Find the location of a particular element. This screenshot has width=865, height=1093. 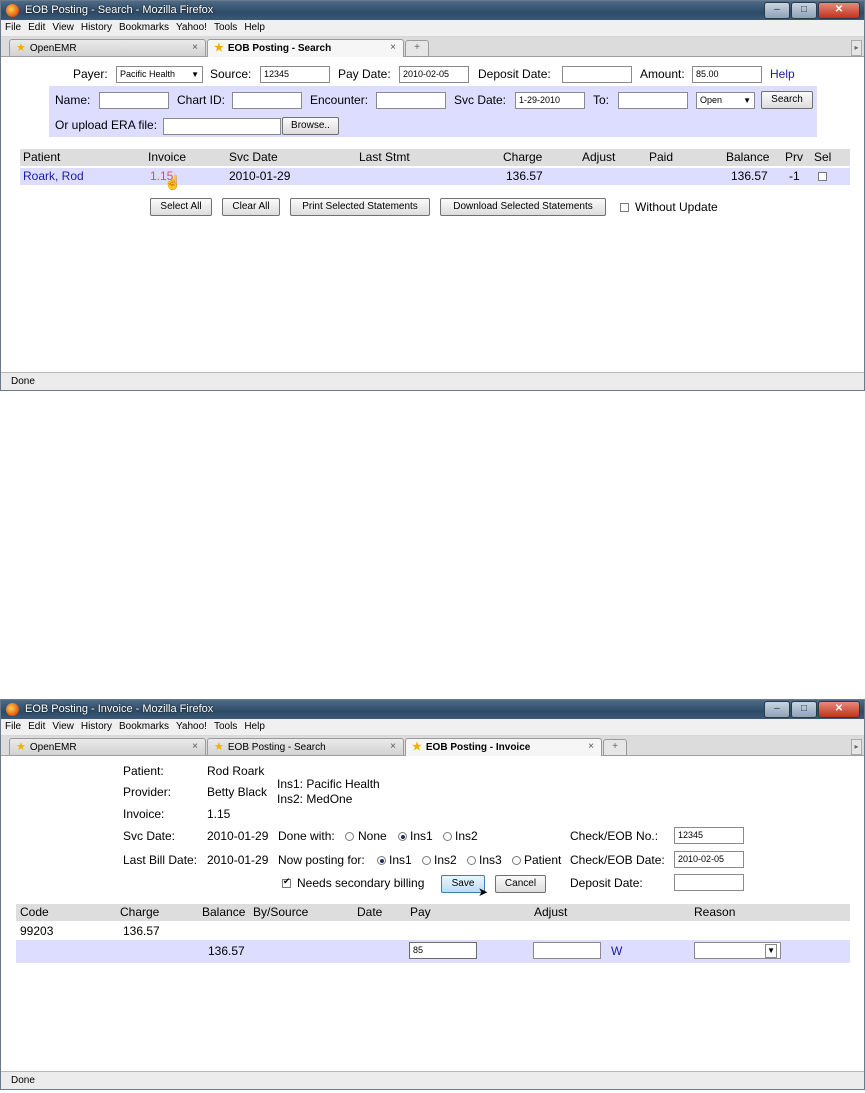

status-value: Open is located at coordinates (711, 100).